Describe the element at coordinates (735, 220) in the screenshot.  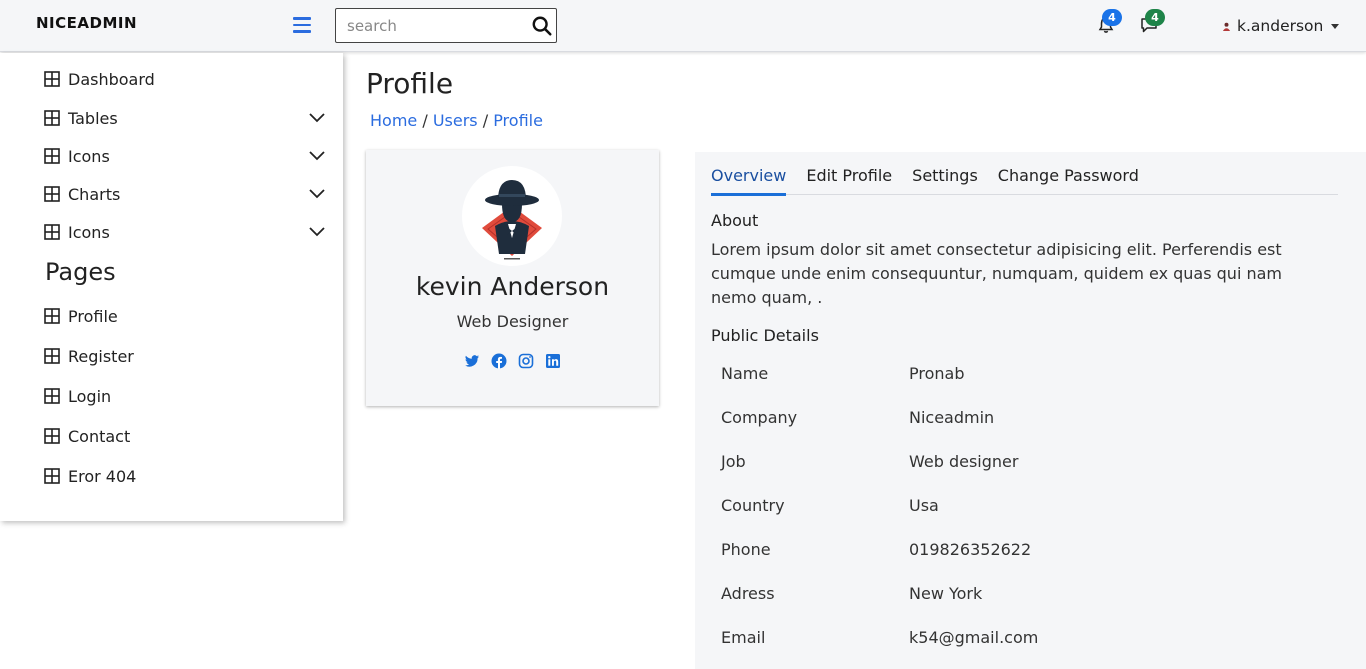
I see `about-heading: About` at that location.